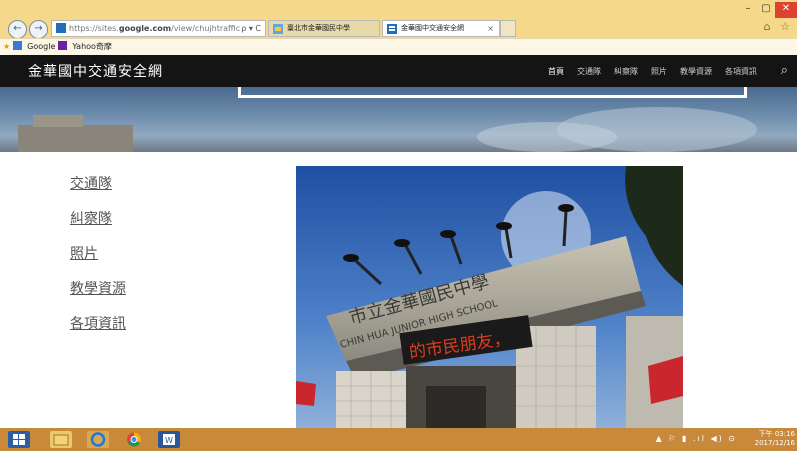 The image size is (797, 452). What do you see at coordinates (626, 71) in the screenshot?
I see `nav-patrol-team: 糾察隊` at bounding box center [626, 71].